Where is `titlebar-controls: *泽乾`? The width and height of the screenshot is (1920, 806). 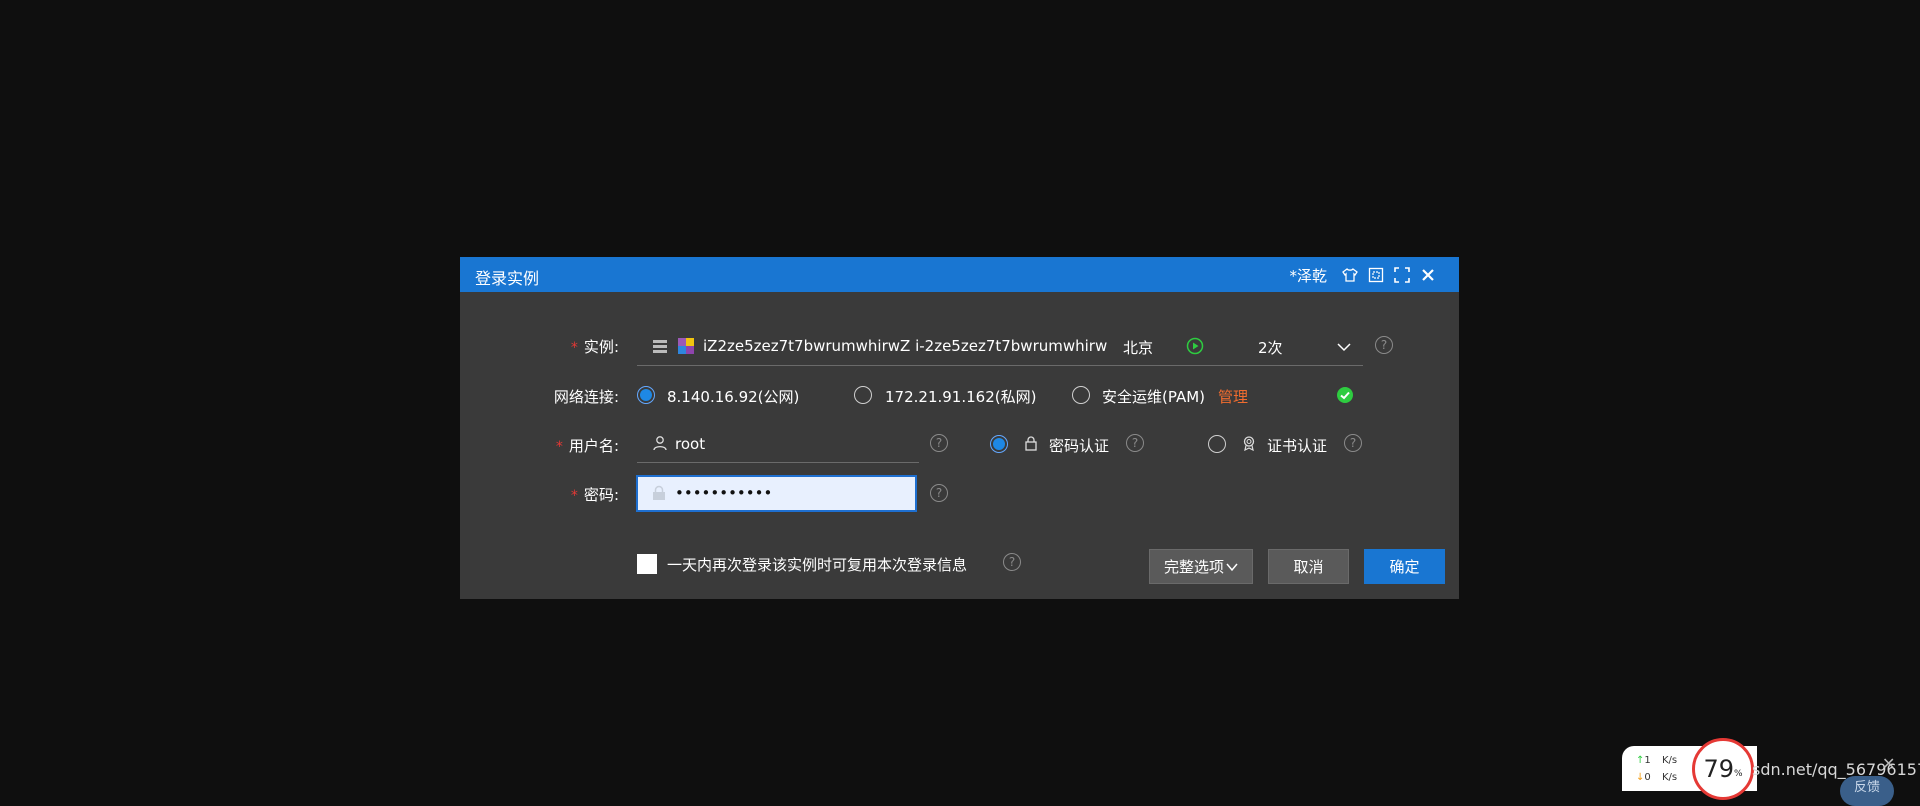
titlebar-controls: *泽乾 is located at coordinates (1363, 275).